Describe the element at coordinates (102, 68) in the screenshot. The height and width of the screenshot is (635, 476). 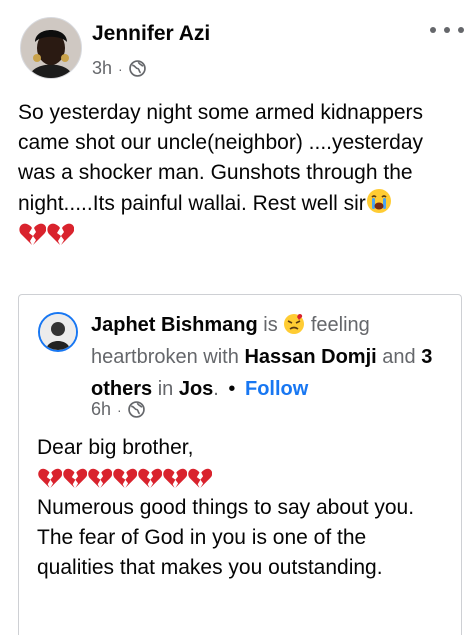
I see `post-time: 3h` at that location.